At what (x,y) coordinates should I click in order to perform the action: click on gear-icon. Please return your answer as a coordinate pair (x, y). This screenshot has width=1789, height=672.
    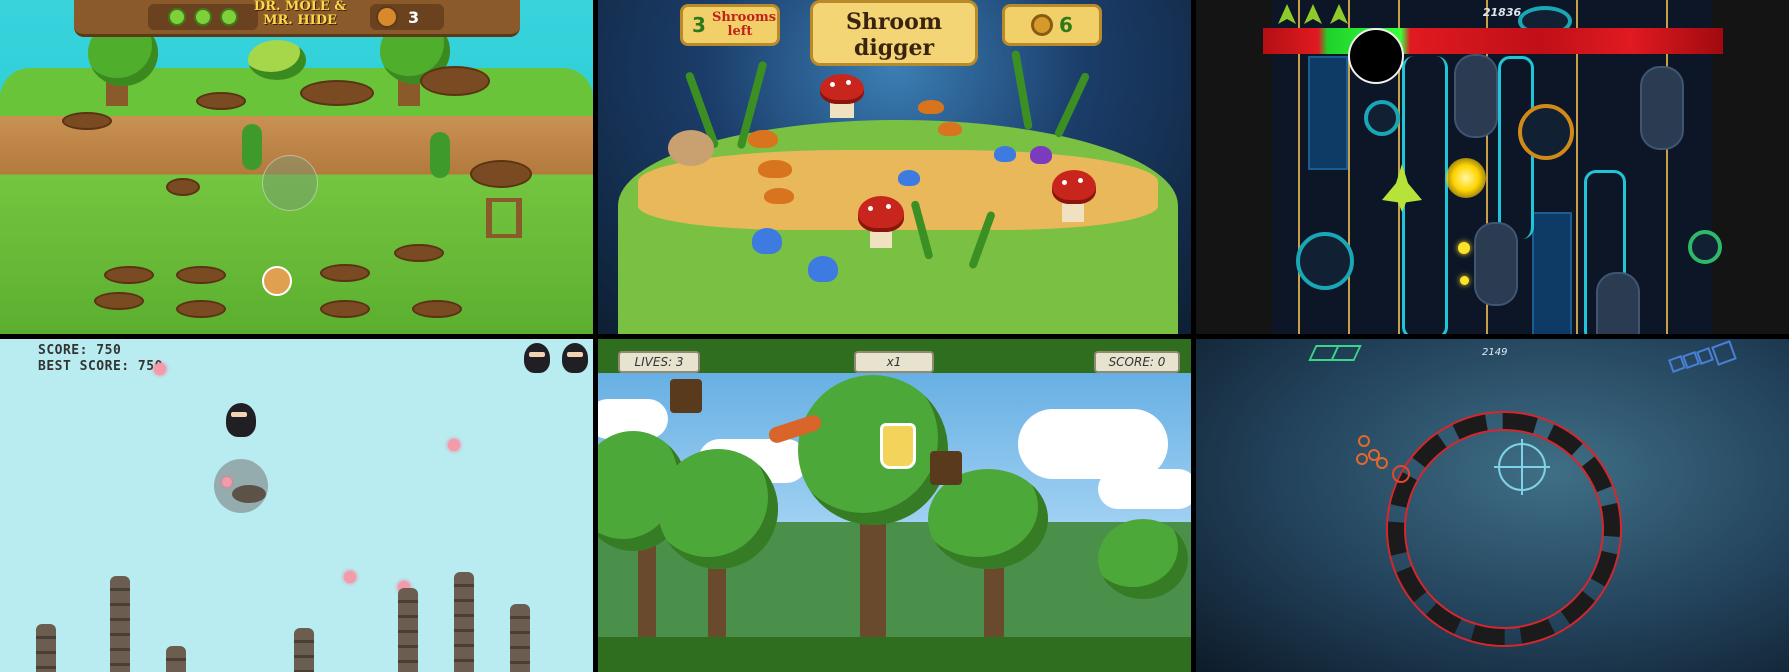
    Looking at the image, I should click on (1042, 25).